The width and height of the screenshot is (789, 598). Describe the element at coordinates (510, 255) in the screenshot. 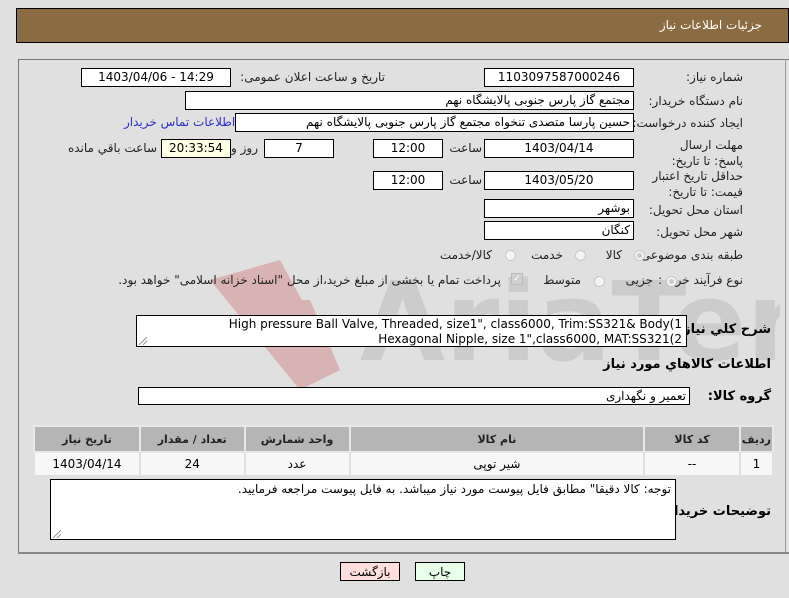

I see `category-radio-goods-service` at that location.